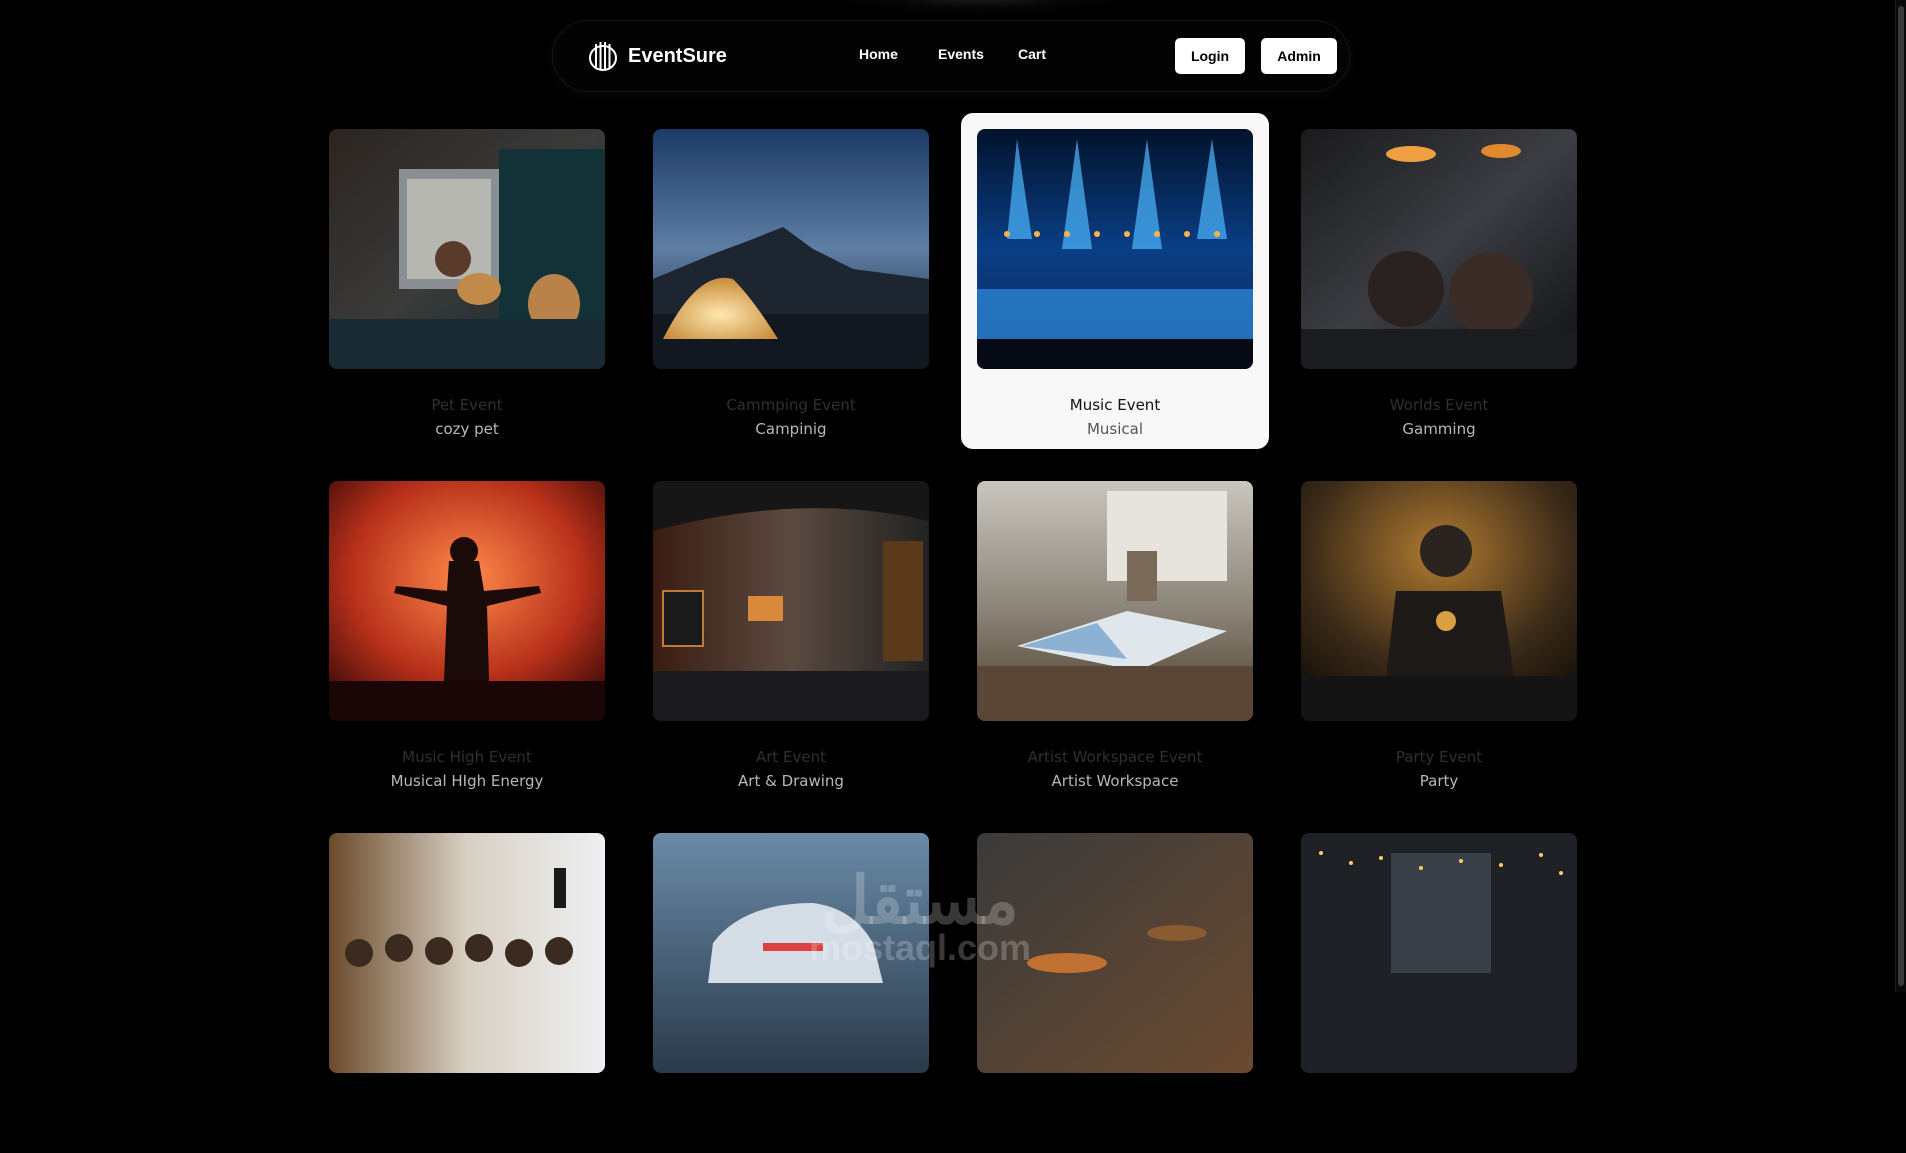 The width and height of the screenshot is (1906, 1153). I want to click on scrollbar-thumb, so click(1901, 496).